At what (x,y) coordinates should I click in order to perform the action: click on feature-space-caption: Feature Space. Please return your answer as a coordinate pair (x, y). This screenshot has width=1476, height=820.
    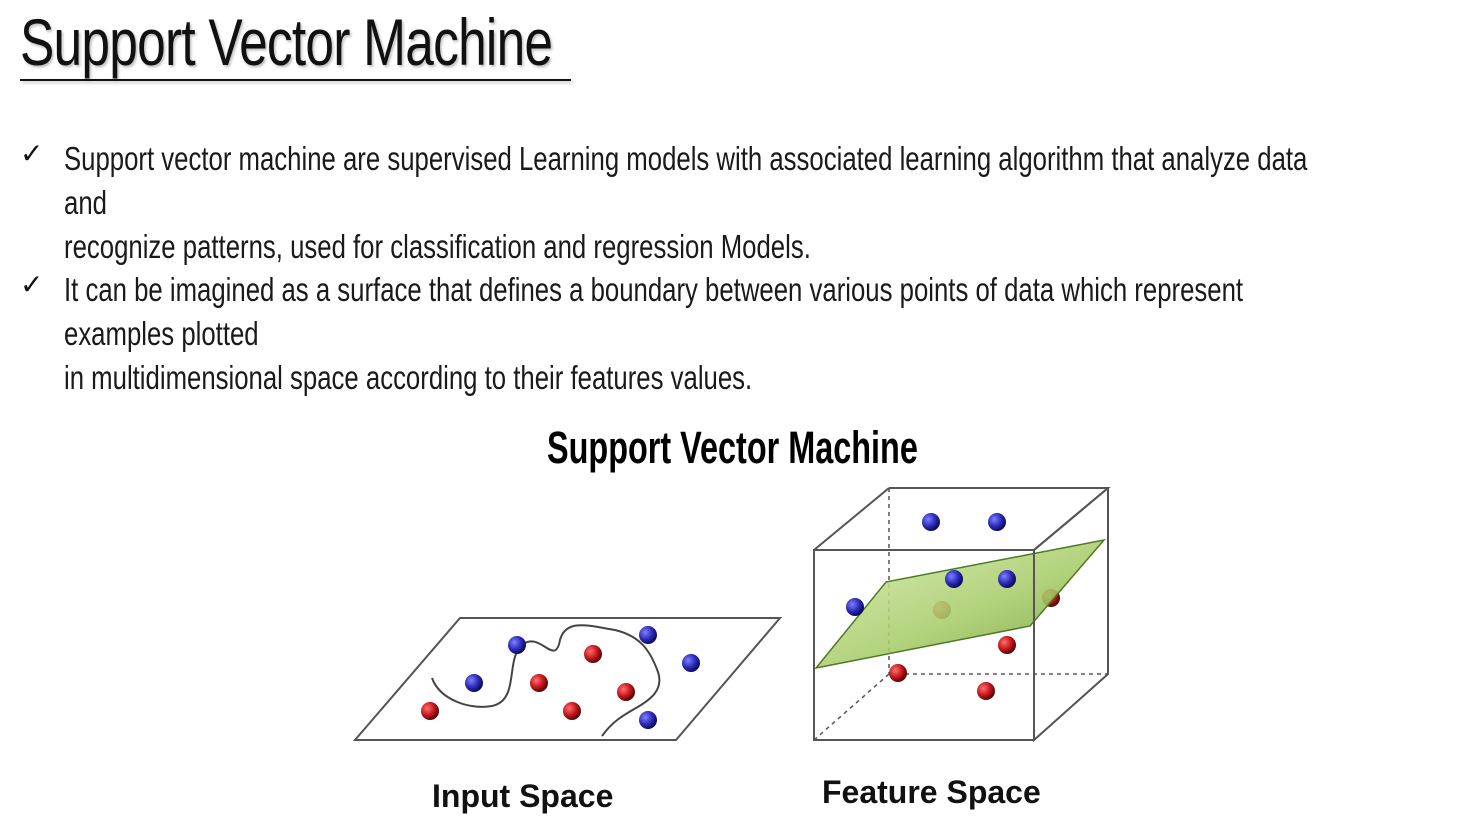
    Looking at the image, I should click on (931, 792).